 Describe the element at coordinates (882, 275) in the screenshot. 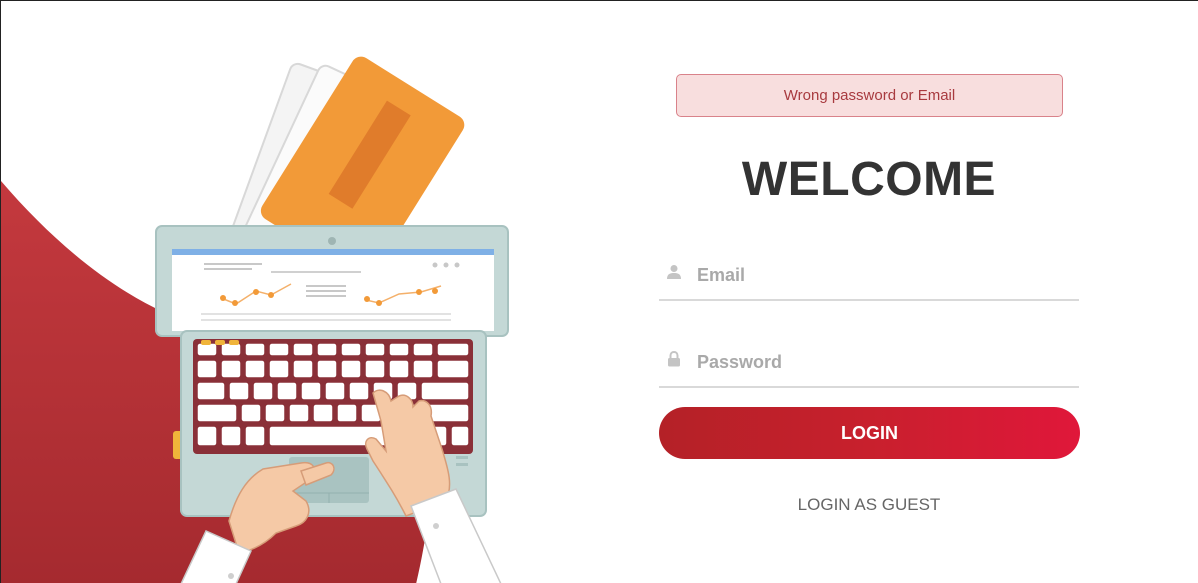

I see `email-input` at that location.